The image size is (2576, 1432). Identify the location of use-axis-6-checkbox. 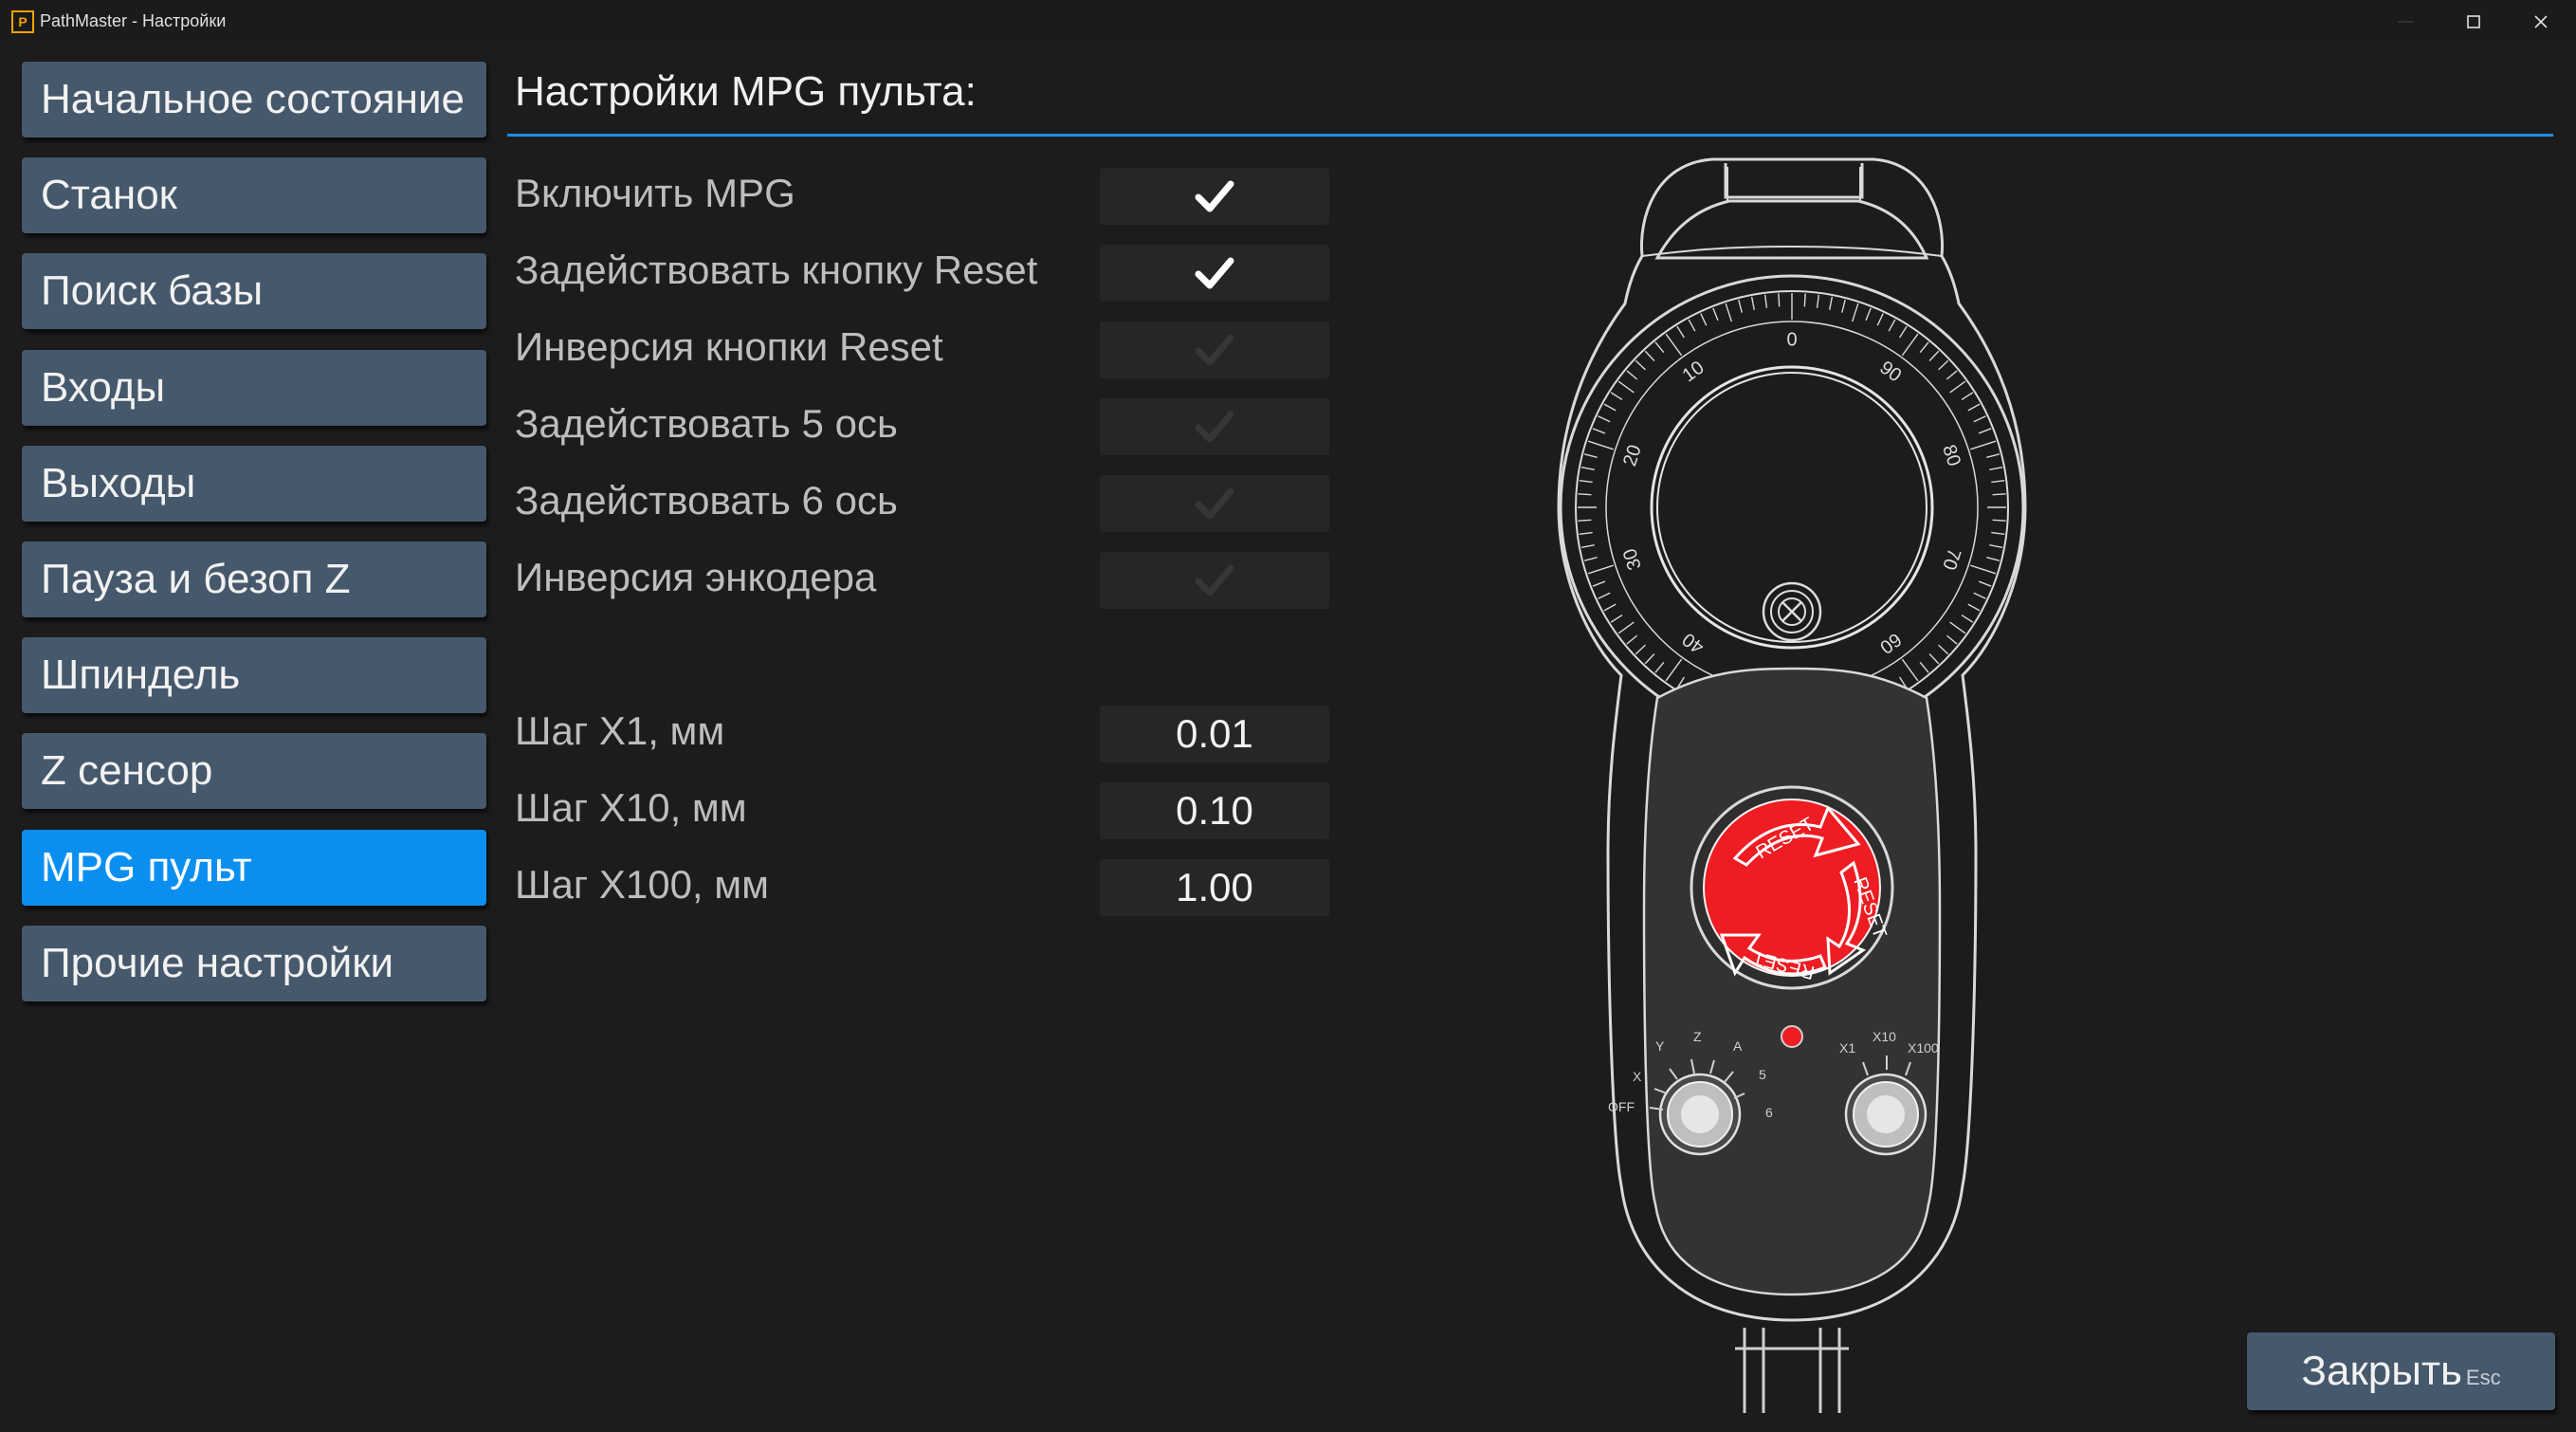
(1214, 504).